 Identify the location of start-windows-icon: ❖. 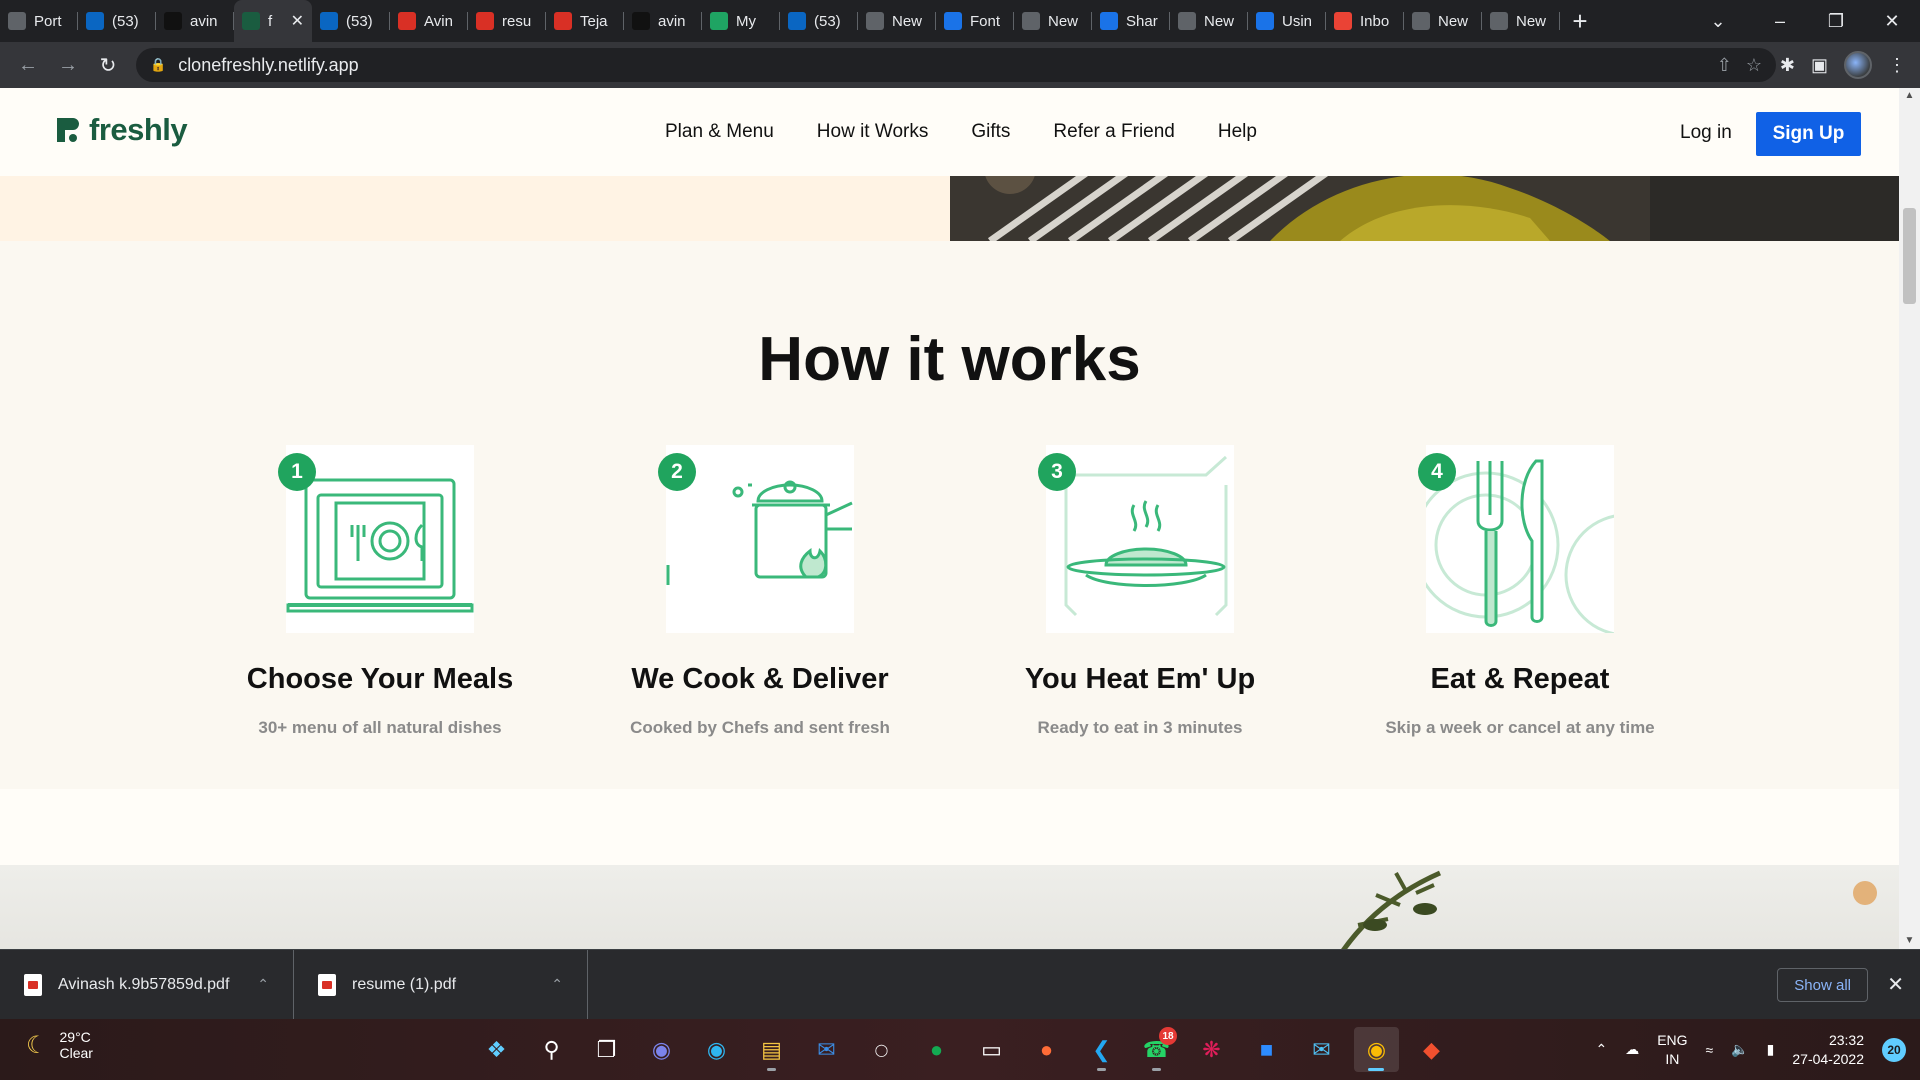
(496, 1049).